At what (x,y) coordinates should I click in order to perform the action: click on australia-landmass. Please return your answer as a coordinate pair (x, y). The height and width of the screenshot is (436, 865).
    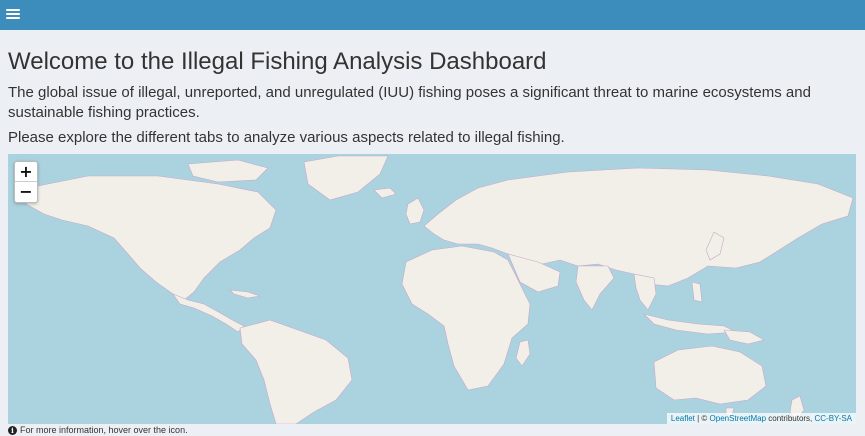
    Looking at the image, I should click on (710, 375).